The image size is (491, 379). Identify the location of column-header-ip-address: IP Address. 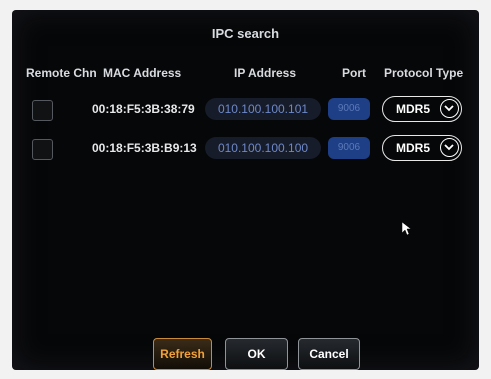
(265, 73).